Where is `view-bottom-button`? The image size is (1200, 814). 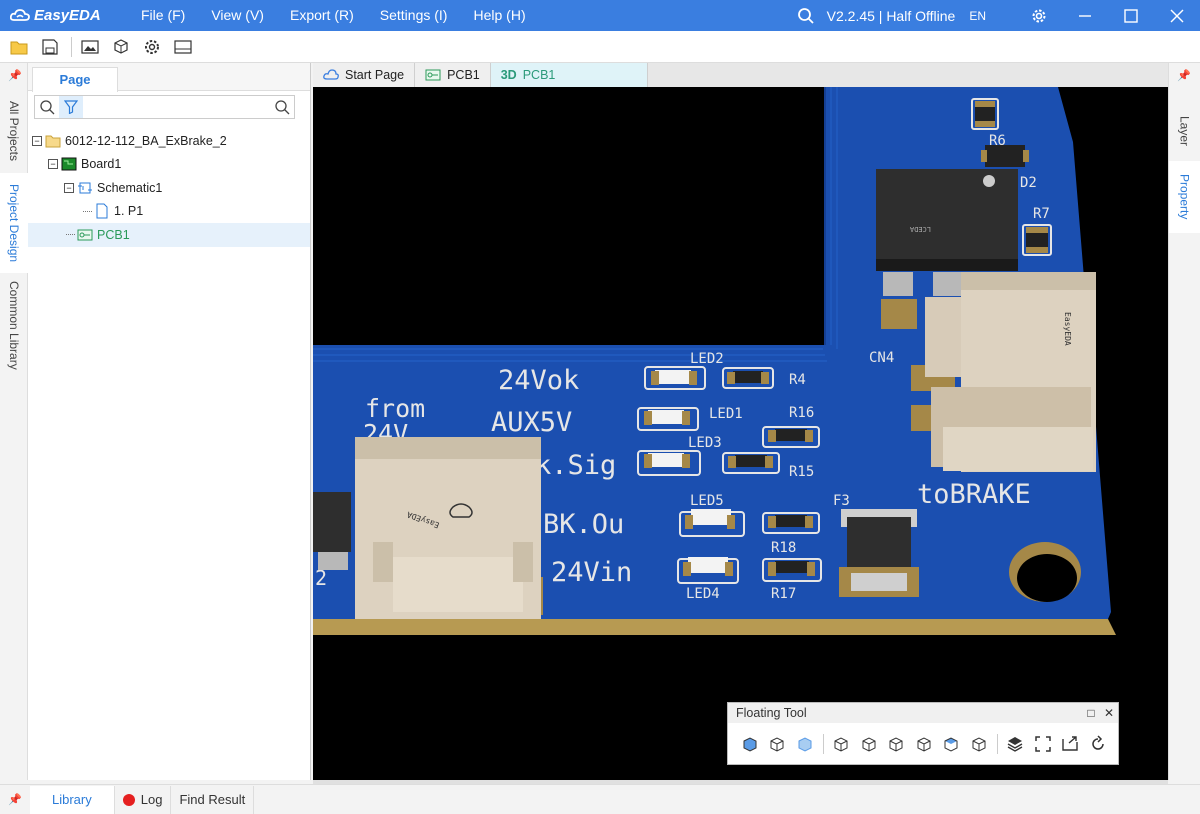 view-bottom-button is located at coordinates (979, 744).